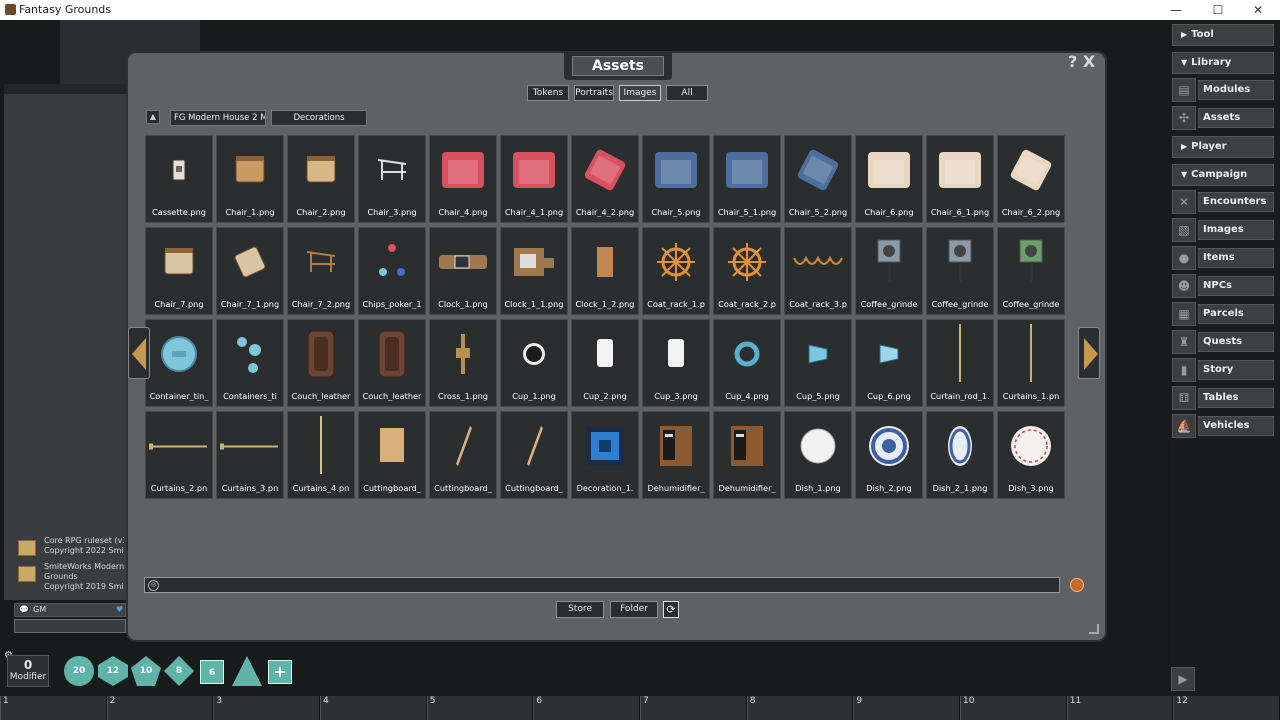 Image resolution: width=1280 pixels, height=720 pixels. Describe the element at coordinates (480, 708) in the screenshot. I see `hotkey-slot: 5` at that location.